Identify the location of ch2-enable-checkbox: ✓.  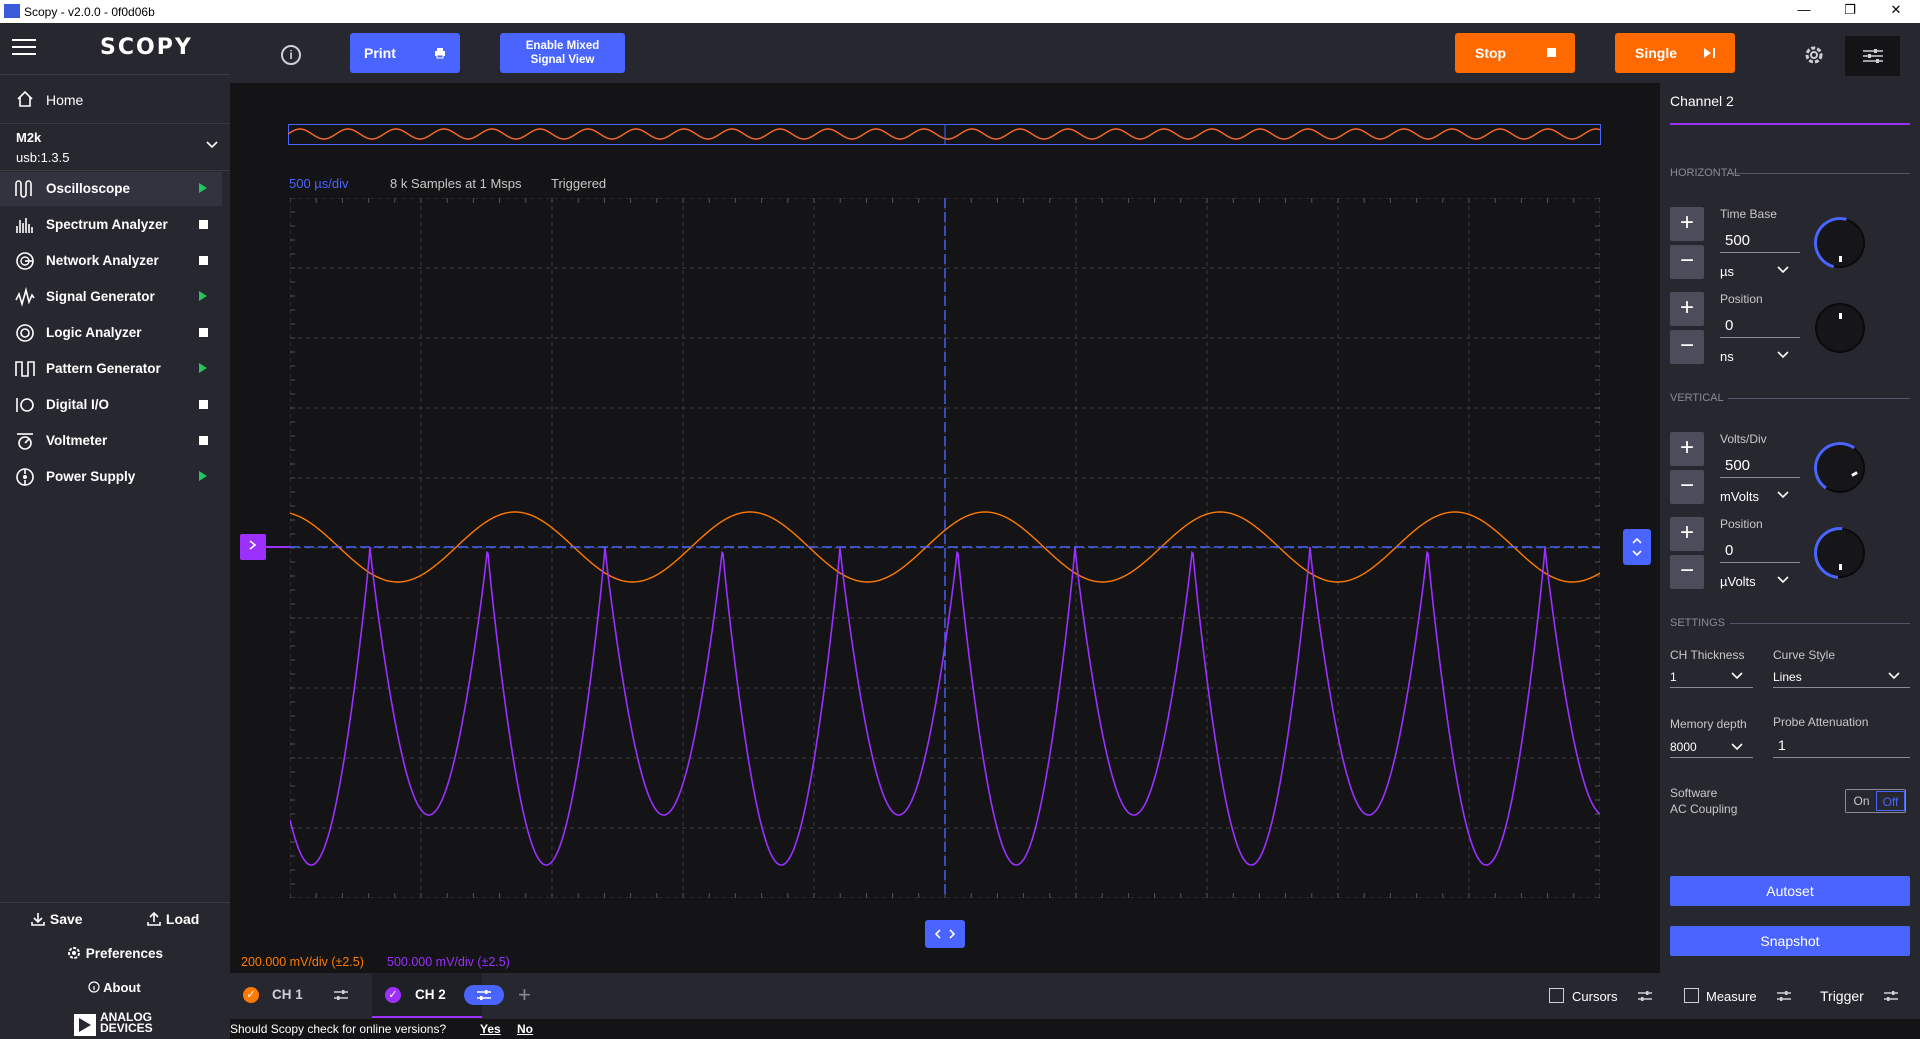
(393, 995).